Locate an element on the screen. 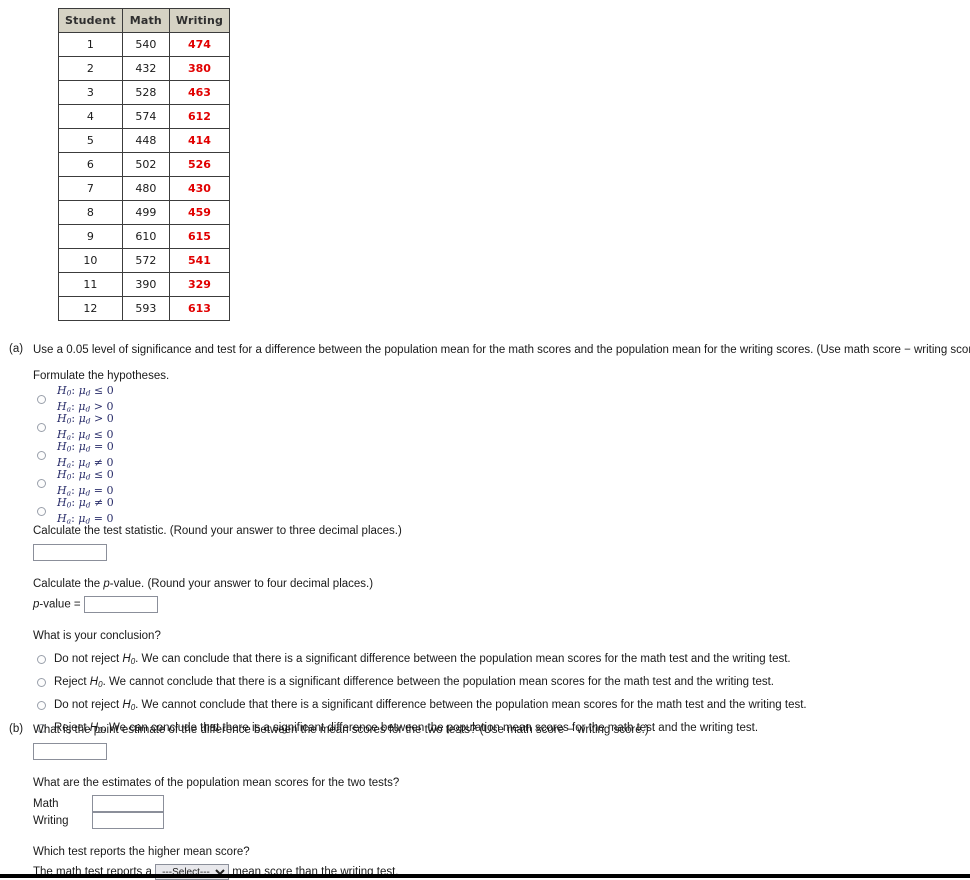 Image resolution: width=970 pixels, height=880 pixels. cell-writing: 612 is located at coordinates (199, 116).